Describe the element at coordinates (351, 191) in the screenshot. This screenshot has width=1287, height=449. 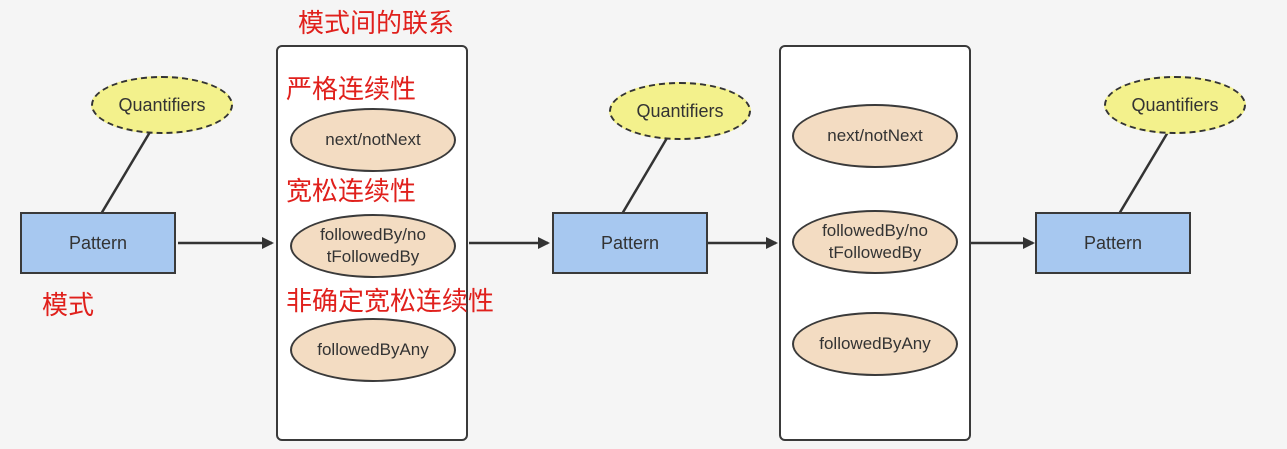
I see `annotation-relaxed-contiguity: 宽松连续性` at that location.